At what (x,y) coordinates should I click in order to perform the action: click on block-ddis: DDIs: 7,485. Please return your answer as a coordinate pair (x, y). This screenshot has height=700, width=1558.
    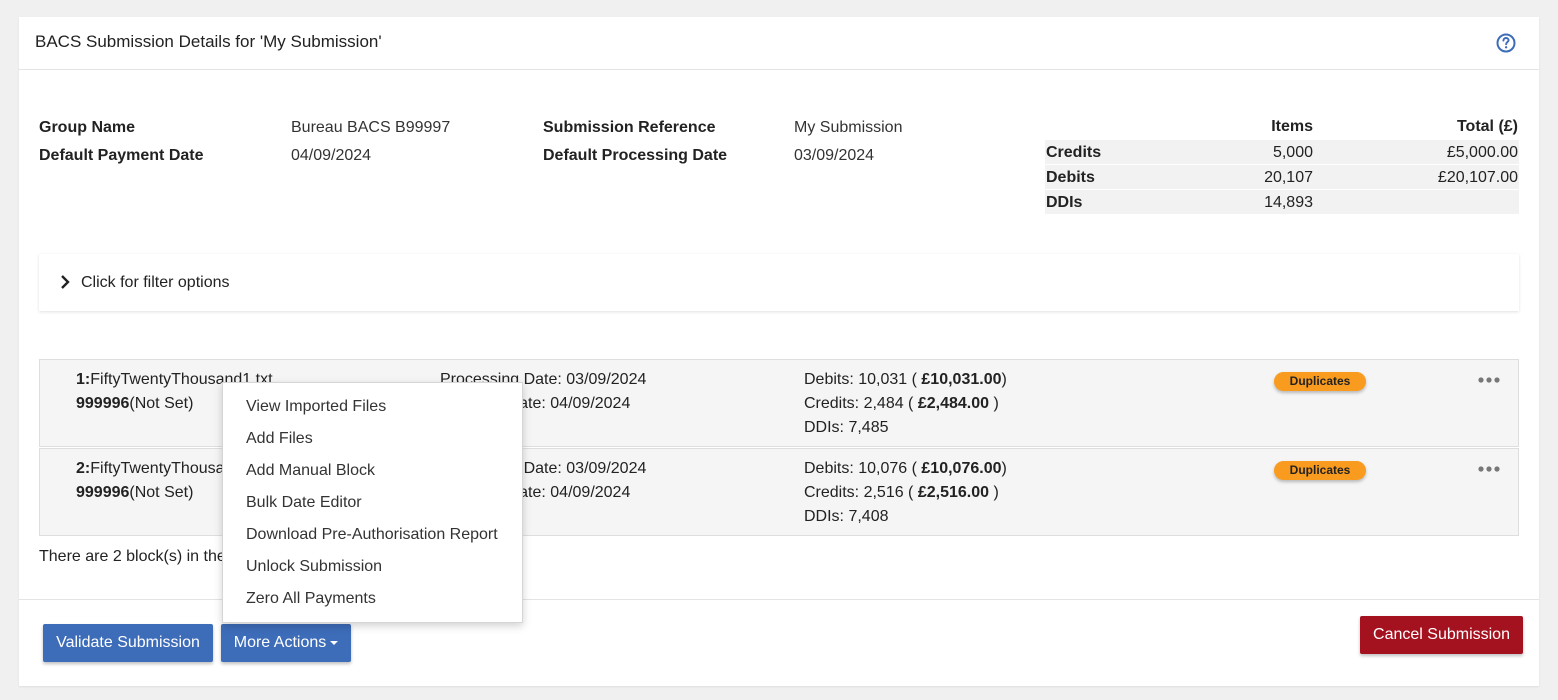
    Looking at the image, I should click on (846, 427).